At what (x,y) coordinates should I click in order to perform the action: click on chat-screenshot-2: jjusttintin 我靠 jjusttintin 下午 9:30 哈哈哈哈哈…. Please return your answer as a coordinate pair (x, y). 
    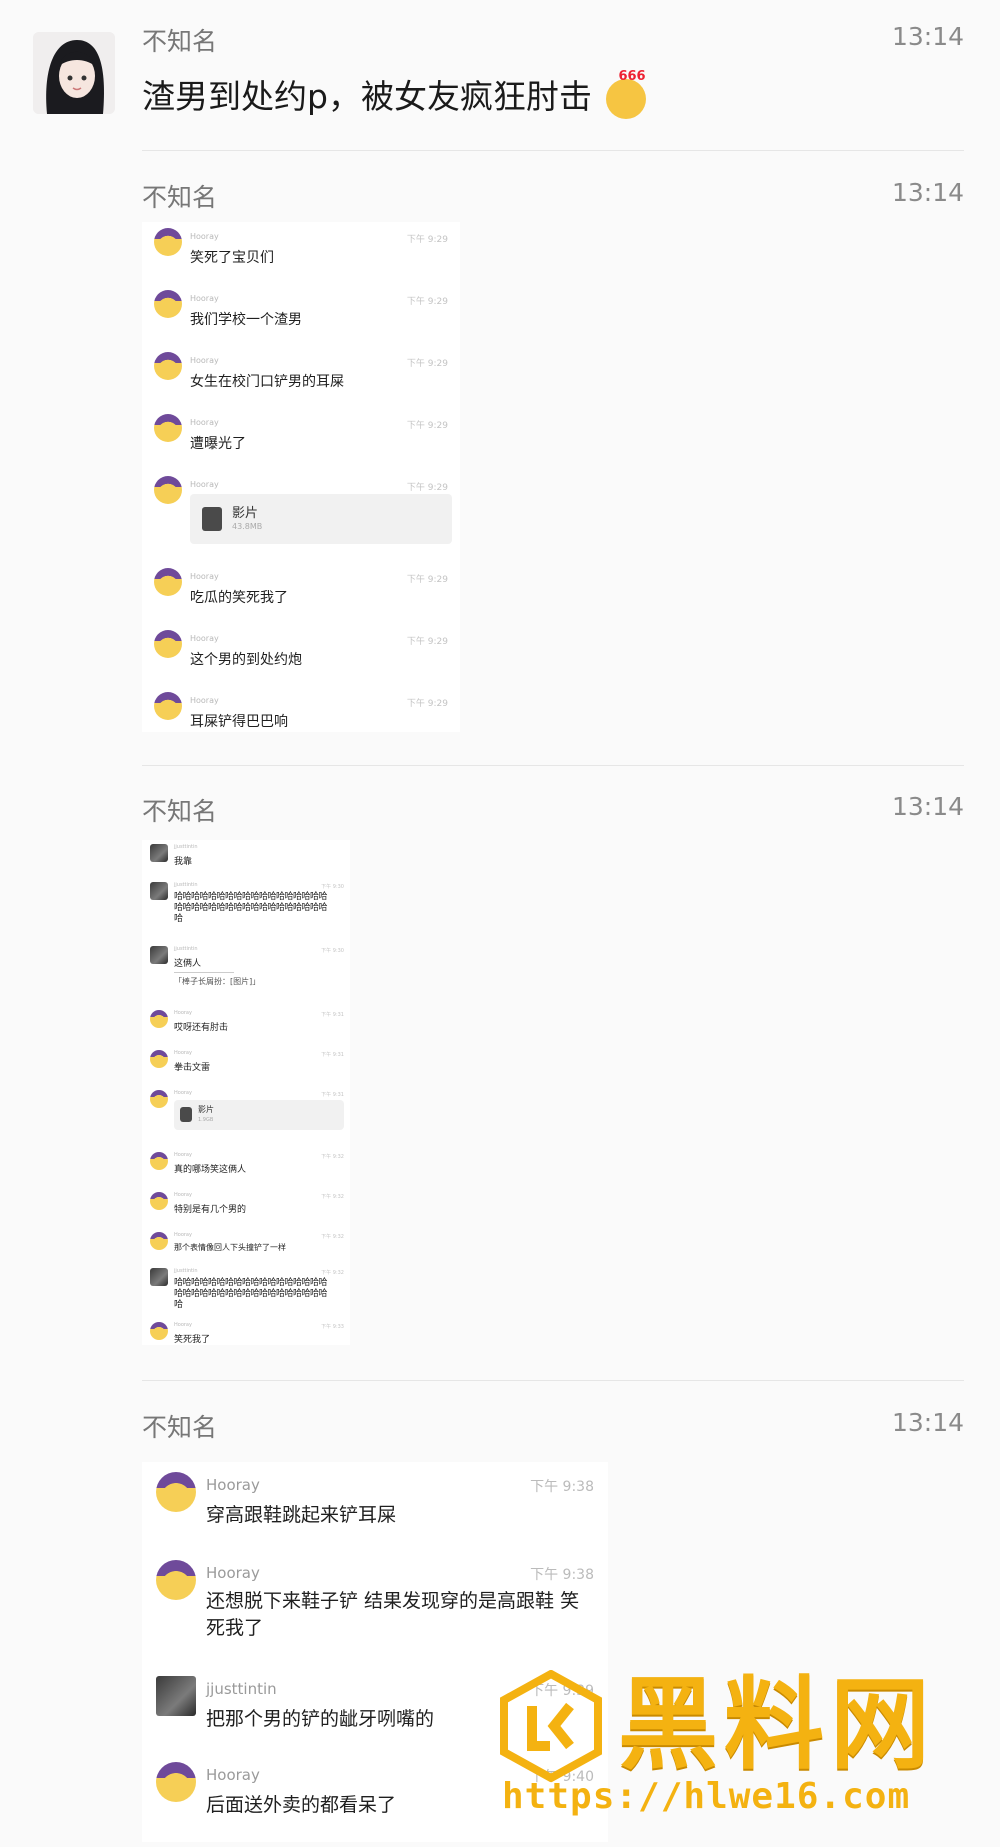
    Looking at the image, I should click on (246, 1092).